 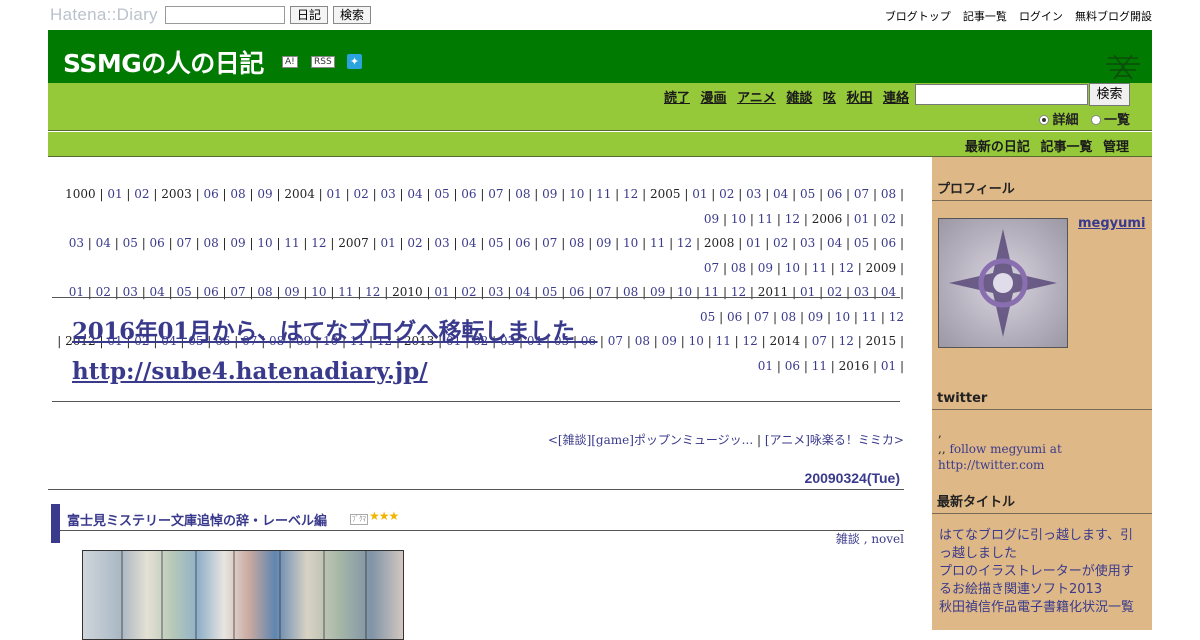 I want to click on recent-title-item: 秋田禎信作品電子書籍化状況一覧, so click(x=1042, y=608).